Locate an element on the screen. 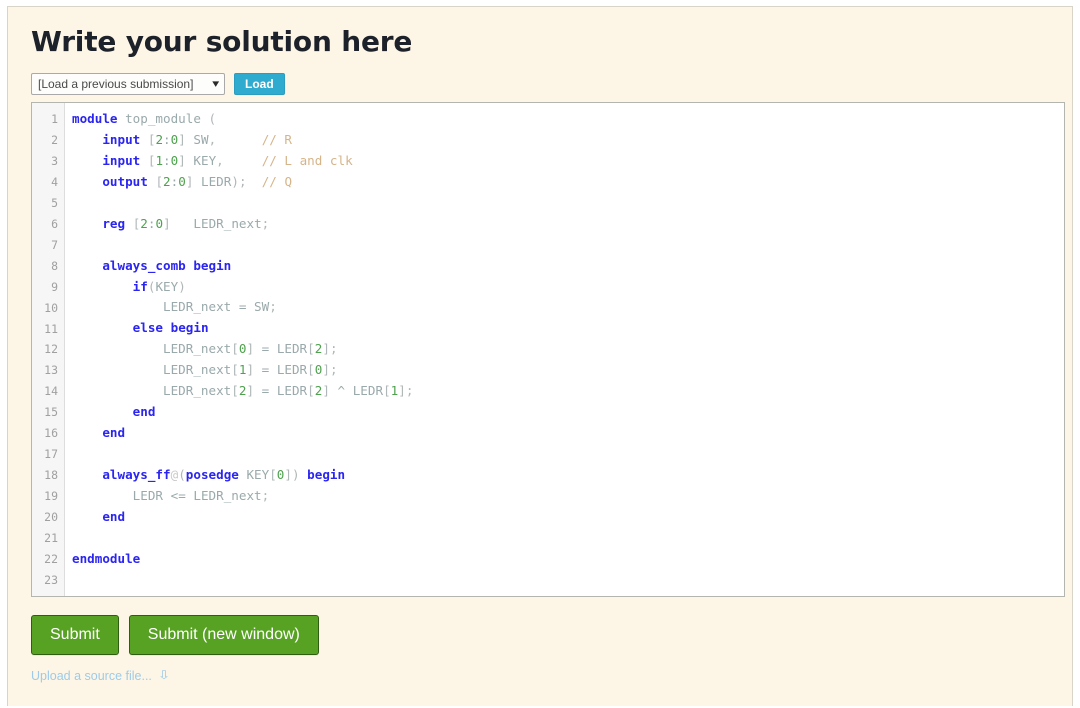  line-number: 4 is located at coordinates (54, 181).